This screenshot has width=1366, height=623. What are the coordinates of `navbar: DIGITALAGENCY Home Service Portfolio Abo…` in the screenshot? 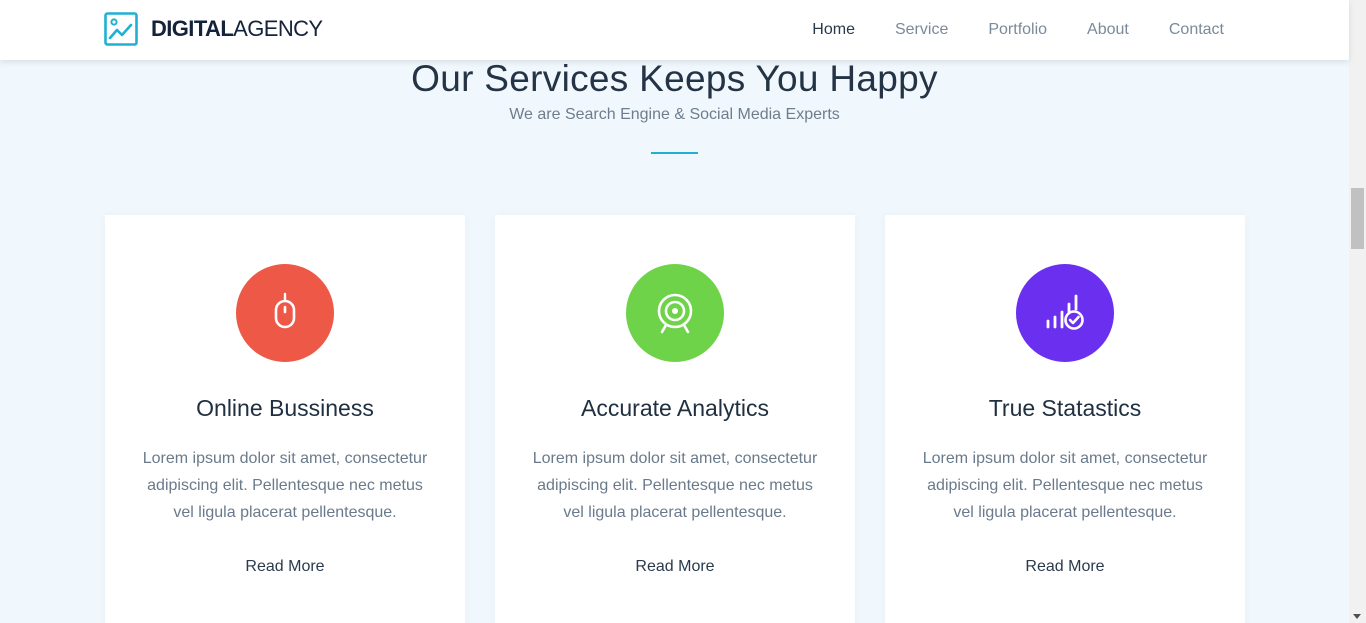 It's located at (674, 30).